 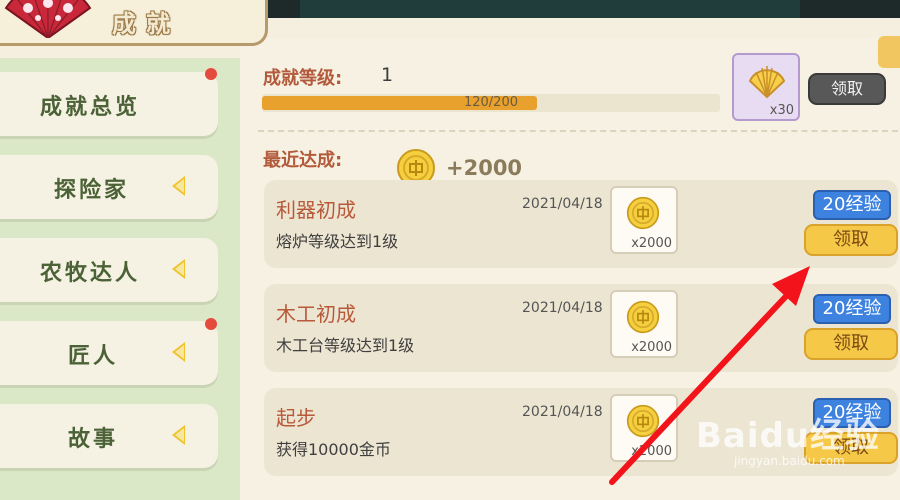 I want to click on page-title: 成就, so click(x=146, y=24).